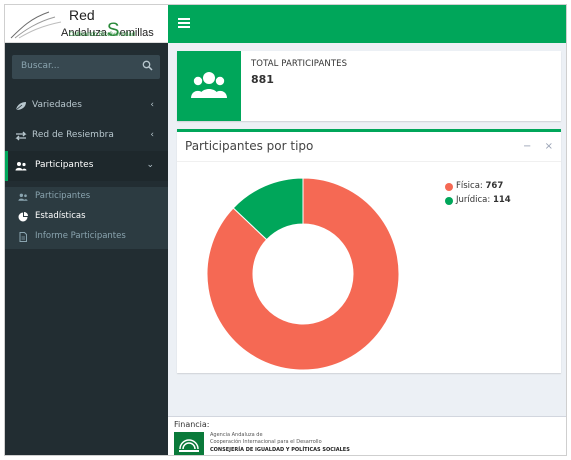 The height and width of the screenshot is (460, 571). What do you see at coordinates (86, 106) in the screenshot?
I see `sidebar-item-variedades: Variedades ‹` at bounding box center [86, 106].